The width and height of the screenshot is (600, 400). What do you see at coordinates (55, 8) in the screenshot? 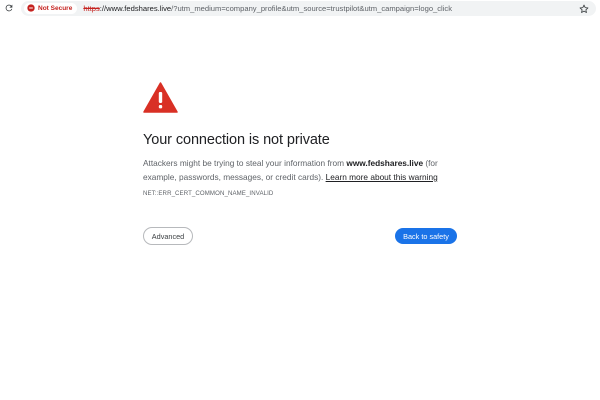
I see `security-chip-label: Not Secure` at bounding box center [55, 8].